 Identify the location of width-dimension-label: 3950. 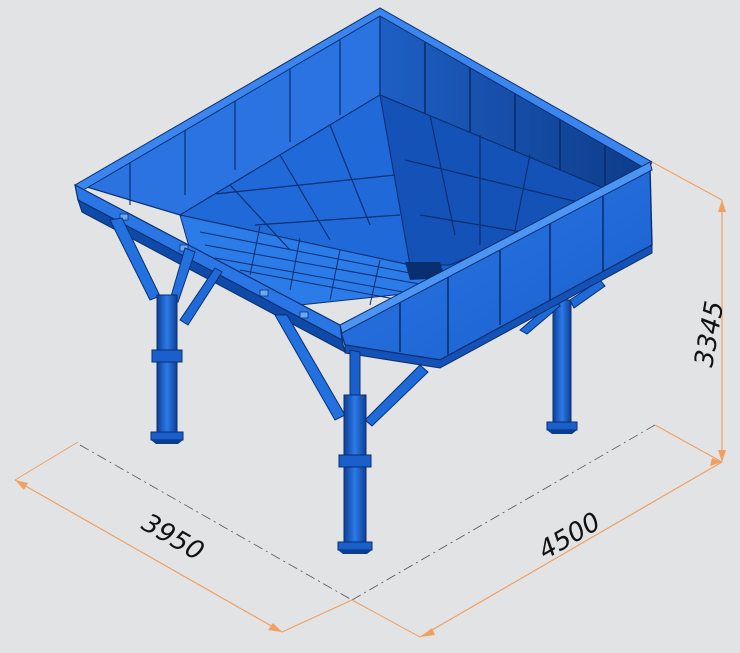
(173, 537).